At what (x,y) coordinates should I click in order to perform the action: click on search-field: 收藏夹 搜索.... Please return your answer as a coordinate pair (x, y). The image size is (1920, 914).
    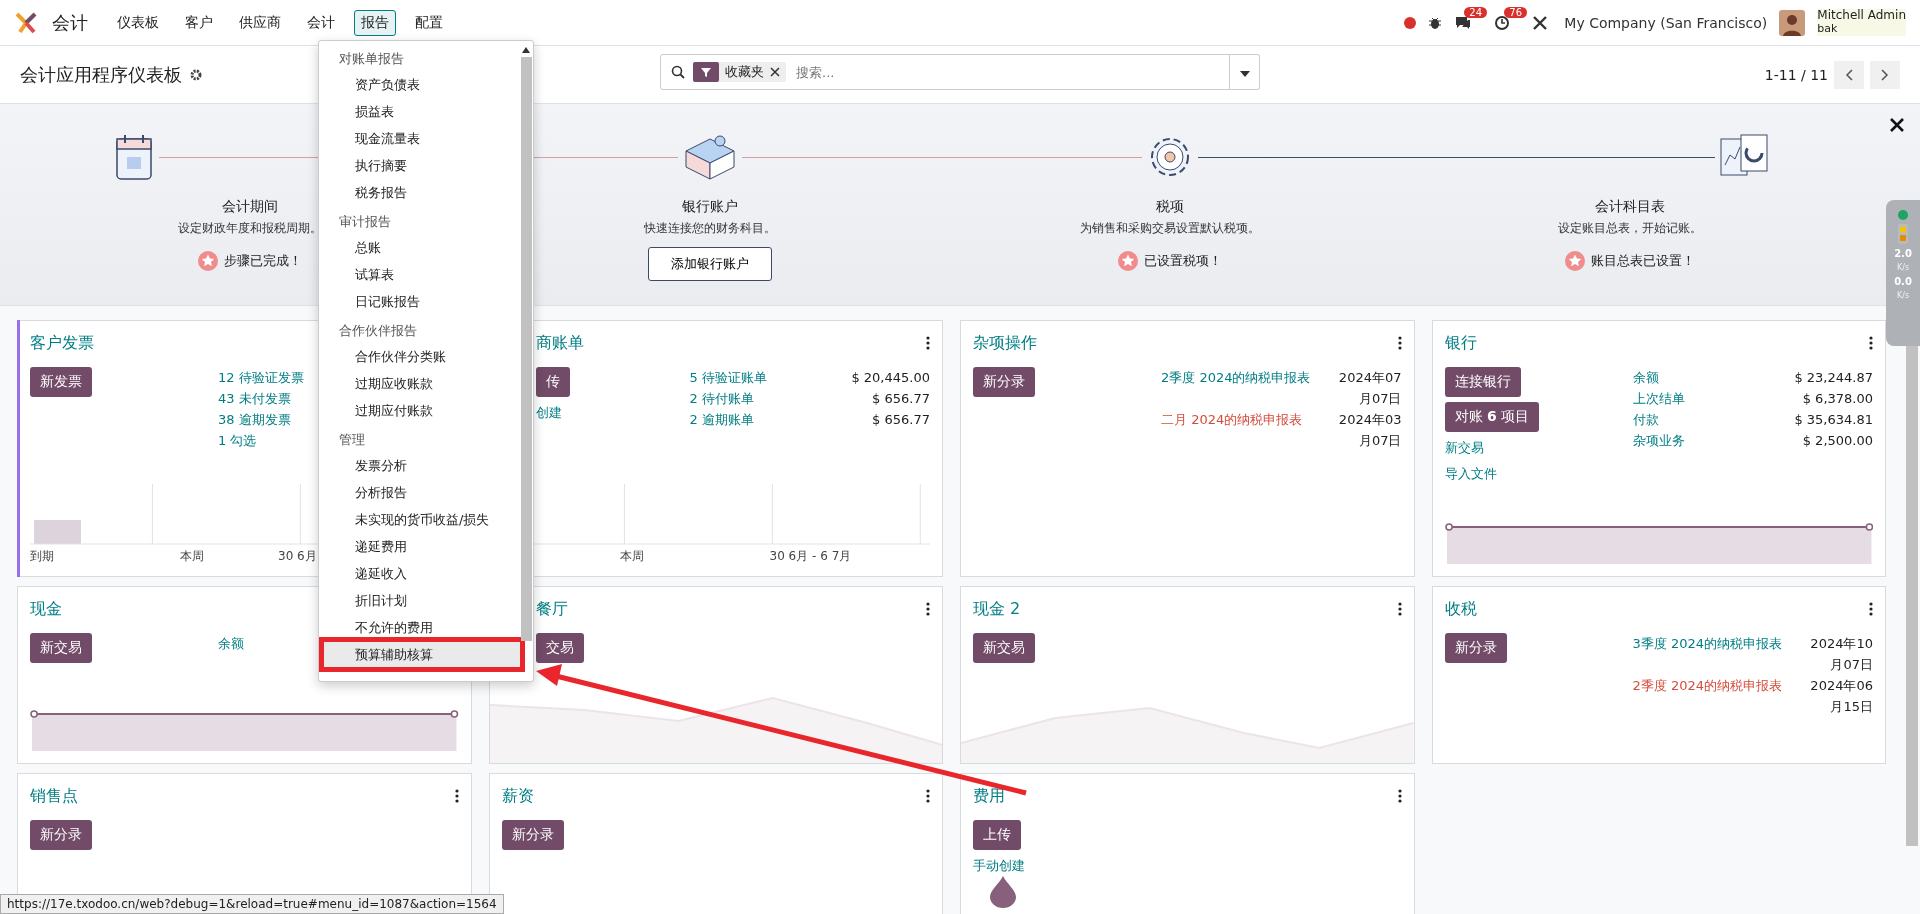
    Looking at the image, I should click on (945, 72).